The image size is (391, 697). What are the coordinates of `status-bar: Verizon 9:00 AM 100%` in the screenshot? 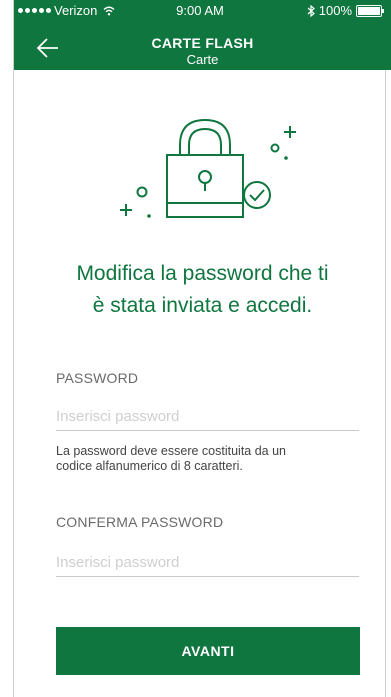 It's located at (200, 11).